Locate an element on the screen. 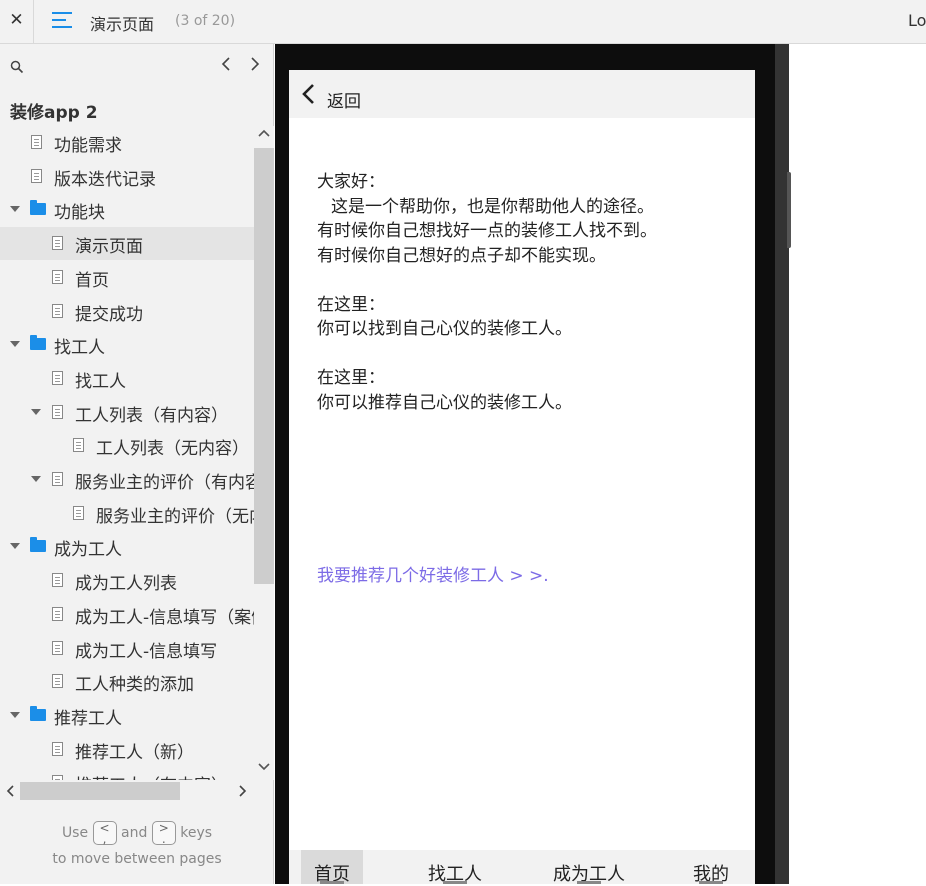 This screenshot has height=886, width=926. content-line: 有时候你自己想找好一点的装修工人找不到。 is located at coordinates (487, 231).